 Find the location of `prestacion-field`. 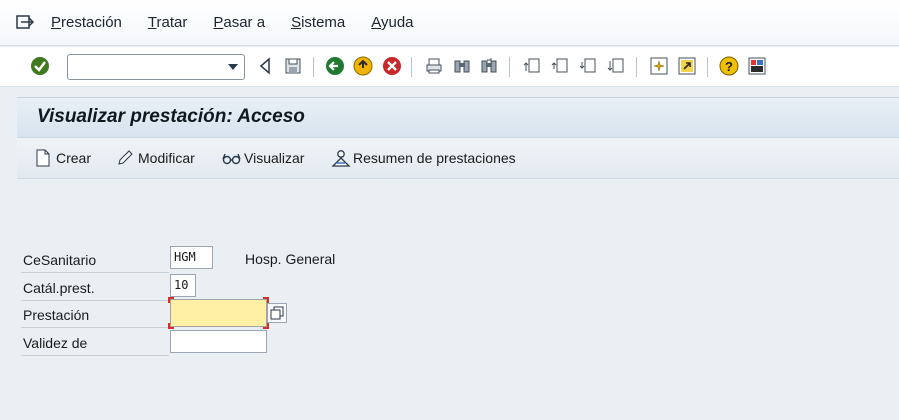

prestacion-field is located at coordinates (218, 313).